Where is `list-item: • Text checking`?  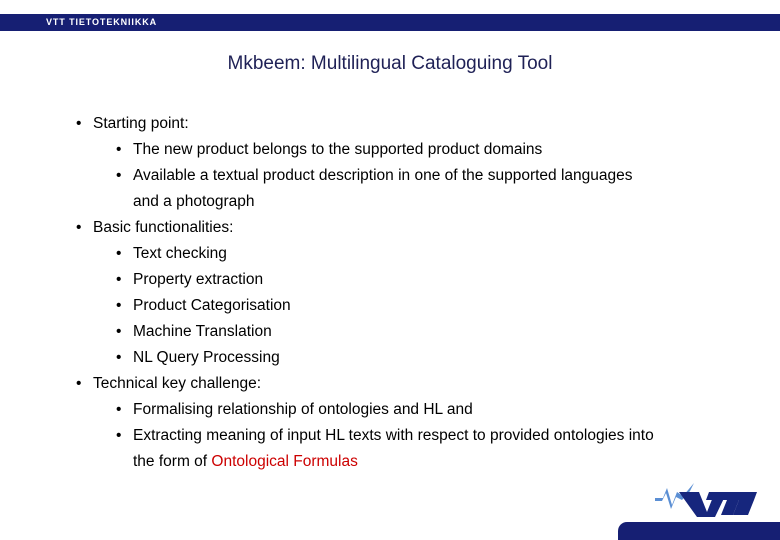
list-item: • Text checking is located at coordinates (390, 254).